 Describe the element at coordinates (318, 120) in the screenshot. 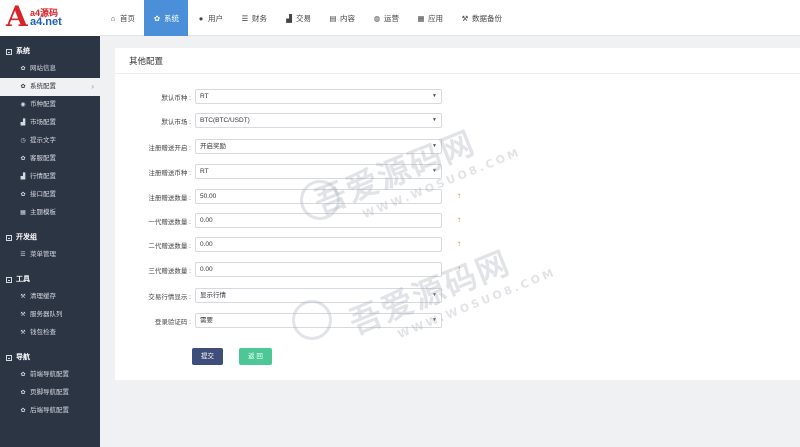

I see `default-market-select: BTC(BTC/USDT) ▼` at that location.